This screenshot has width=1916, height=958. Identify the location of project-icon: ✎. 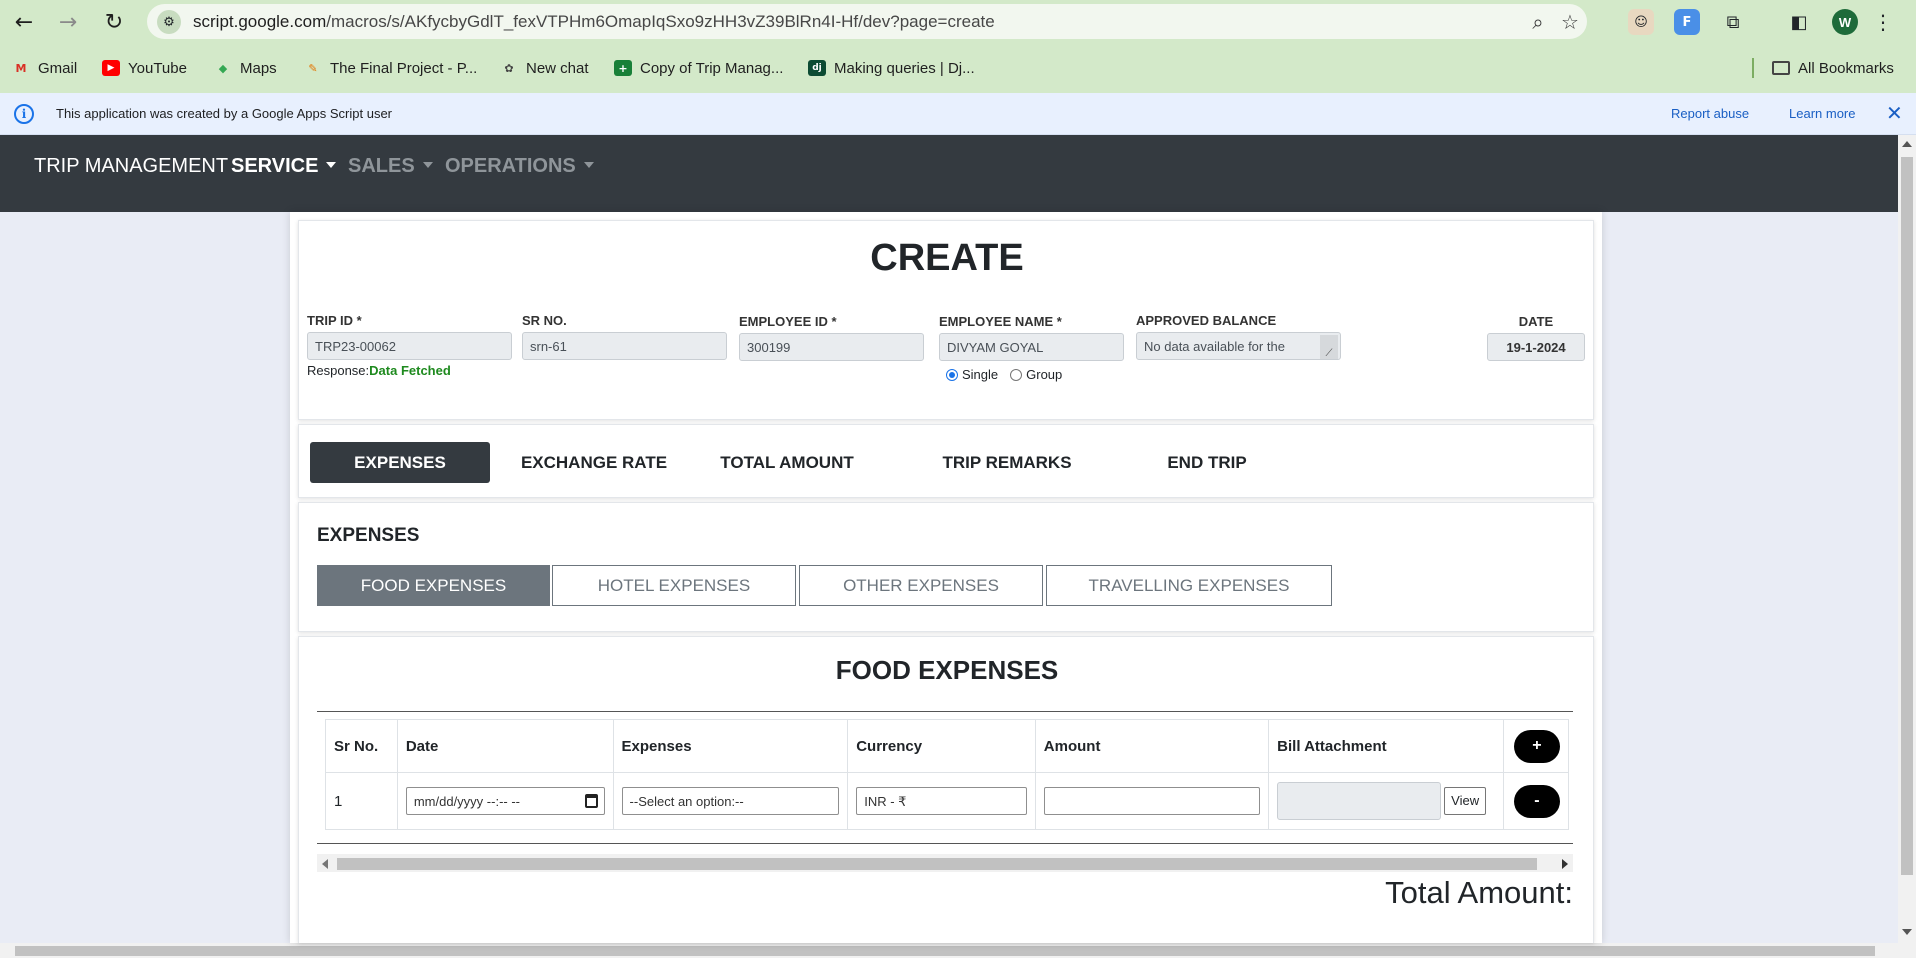
(313, 68).